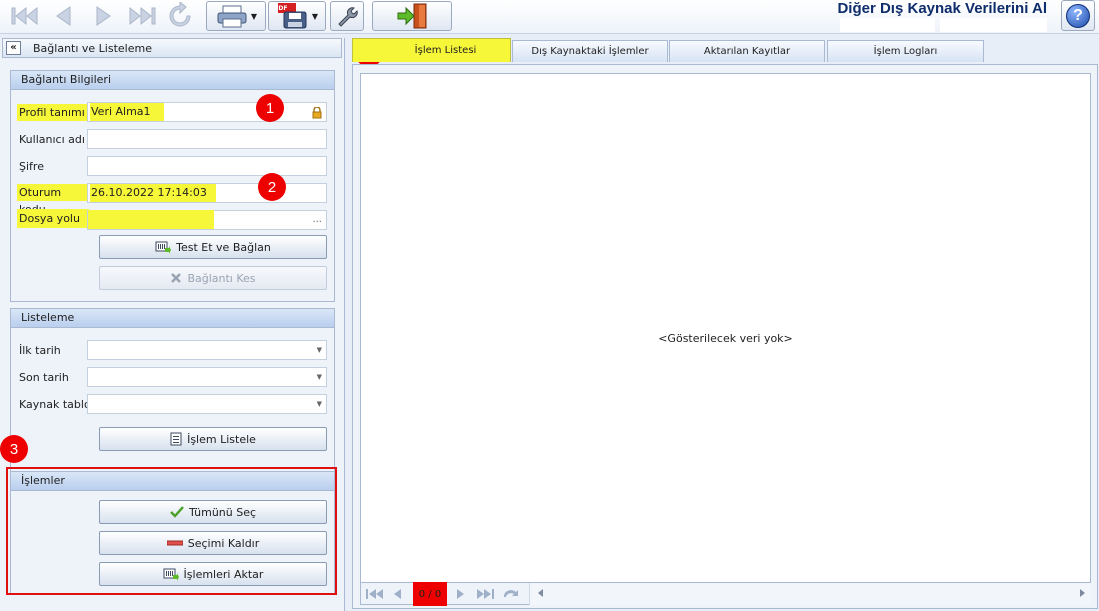  I want to click on session-value: 26.10.2022 17:14:03, so click(153, 193).